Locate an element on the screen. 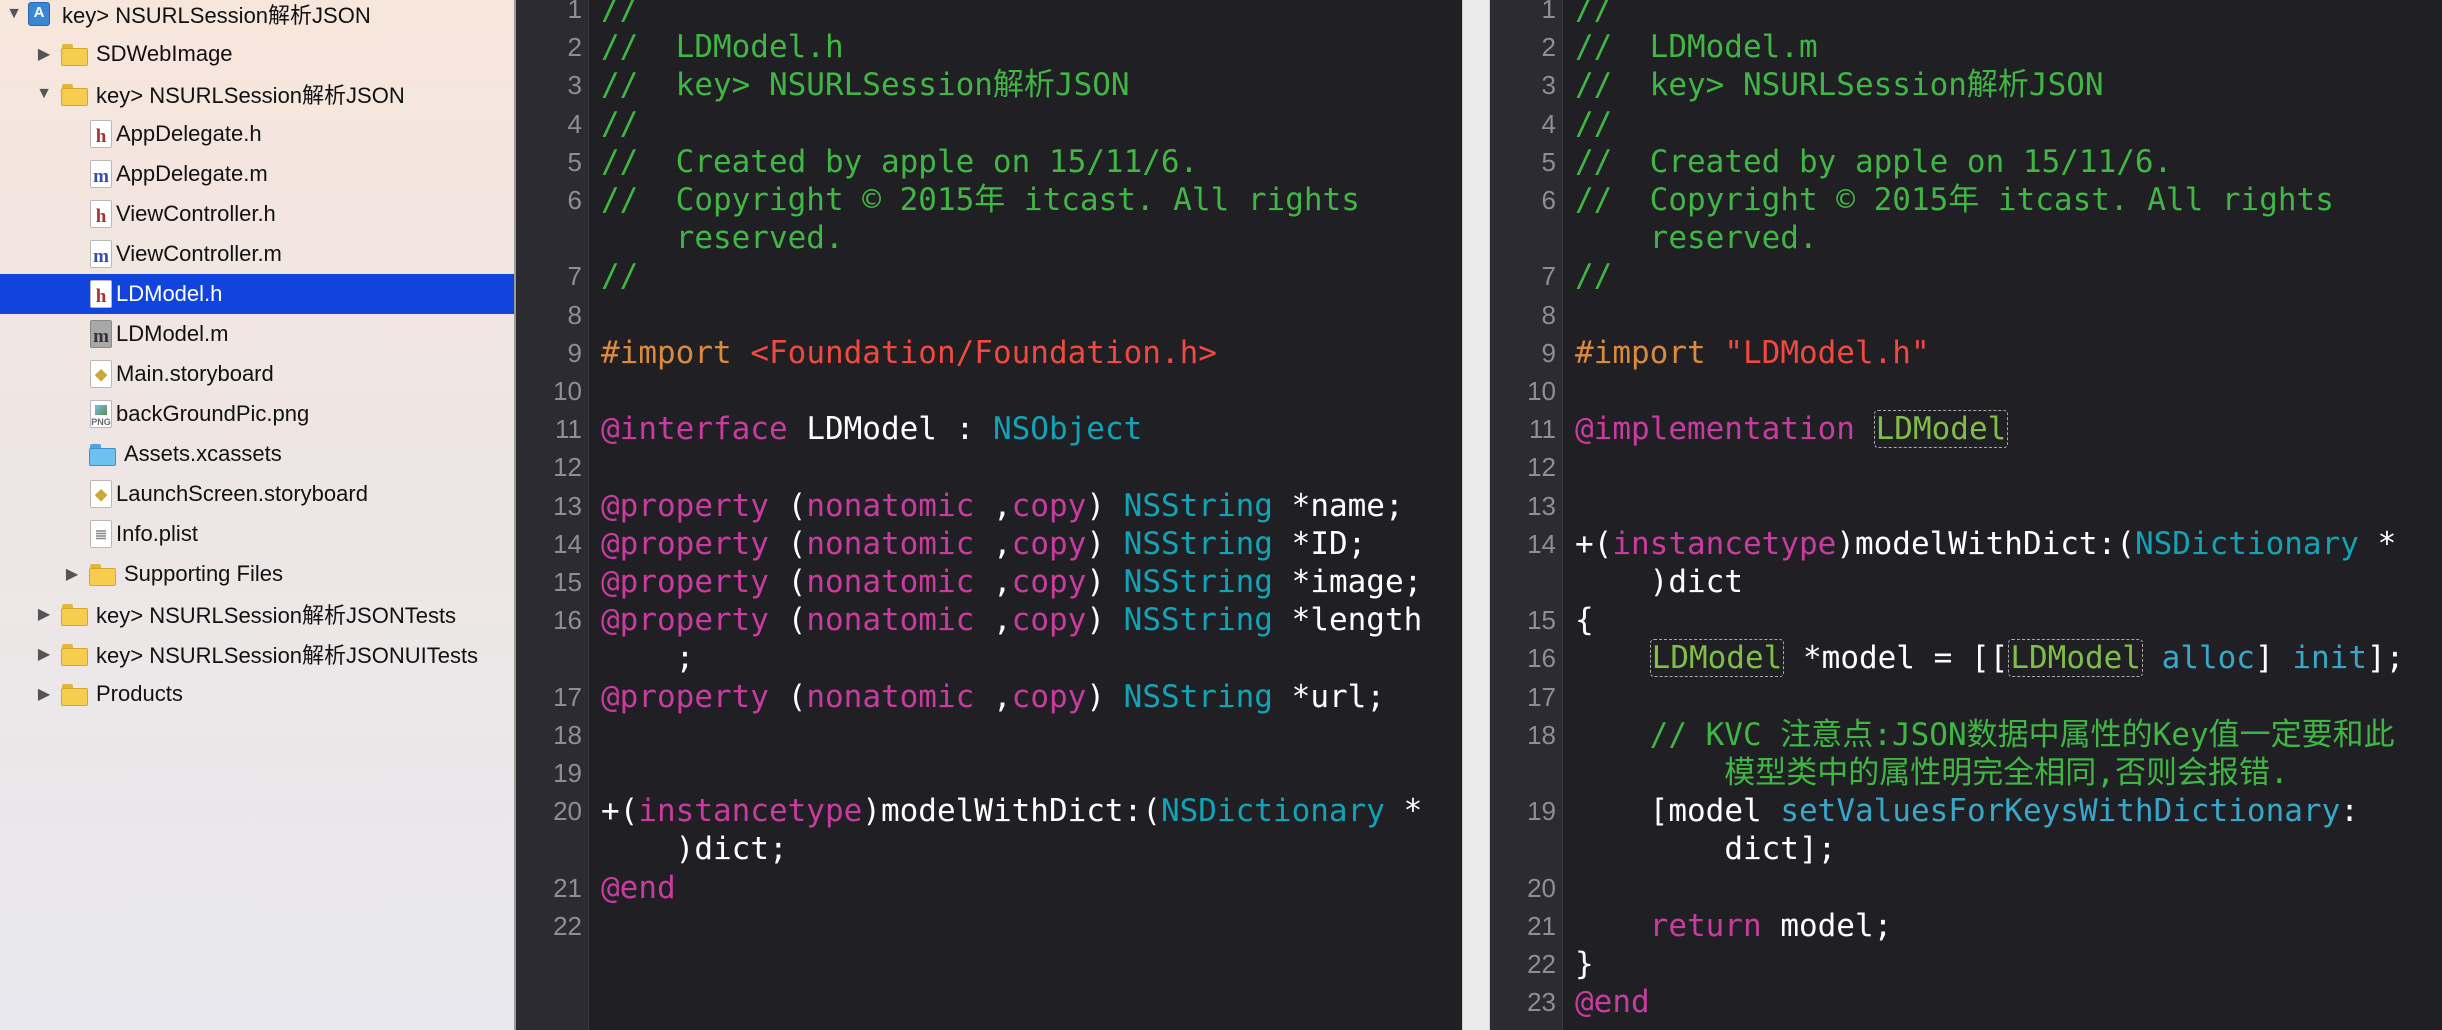 The image size is (2442, 1030). code-line: } is located at coordinates (1584, 964).